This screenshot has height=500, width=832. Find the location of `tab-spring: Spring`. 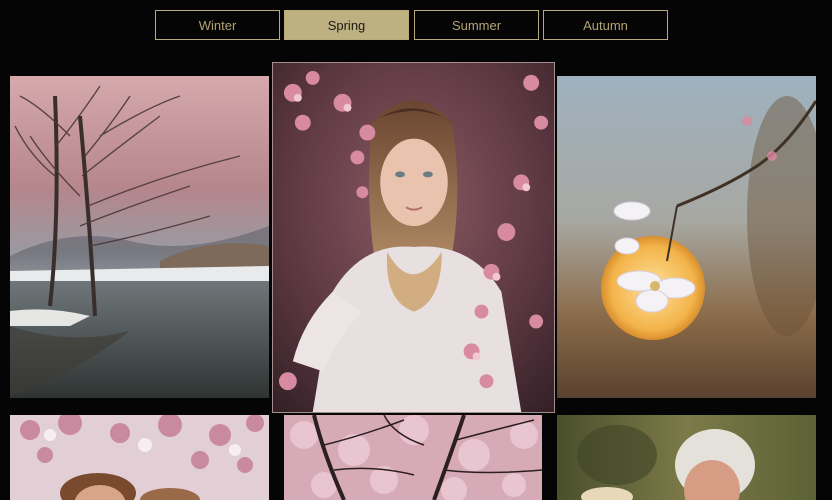

tab-spring: Spring is located at coordinates (346, 25).